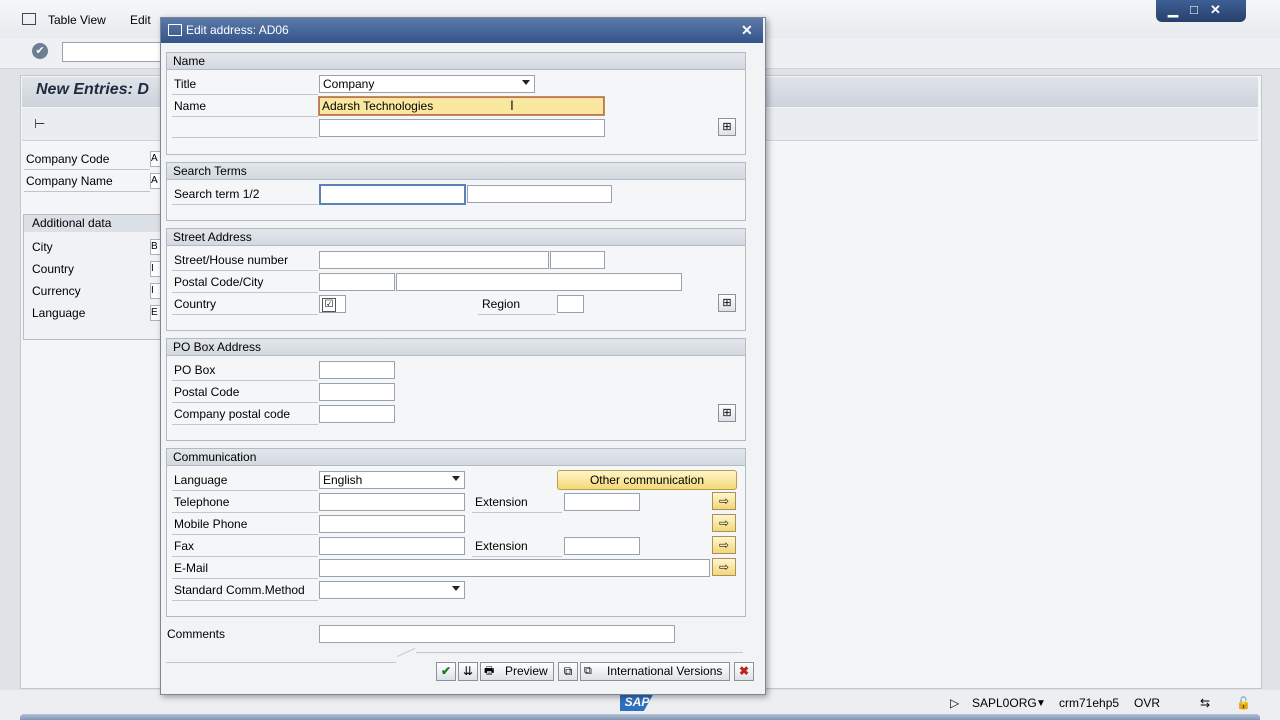 The width and height of the screenshot is (1280, 720). I want to click on close-window-icon: ✕, so click(1215, 10).